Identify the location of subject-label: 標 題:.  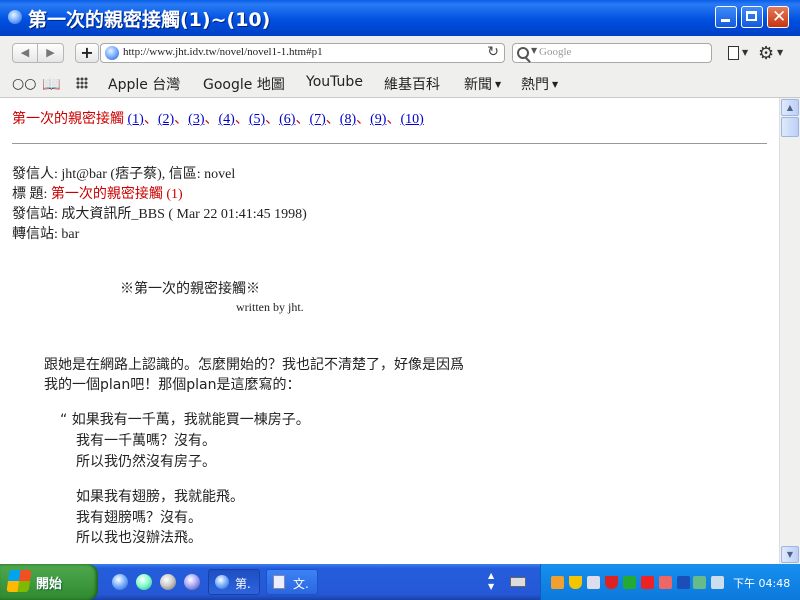
(31, 194).